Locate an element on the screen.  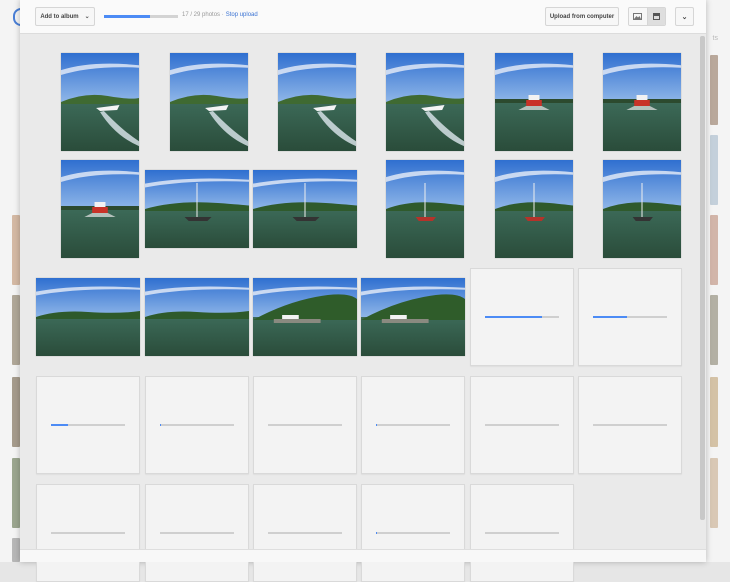
grid-view-button is located at coordinates (638, 16).